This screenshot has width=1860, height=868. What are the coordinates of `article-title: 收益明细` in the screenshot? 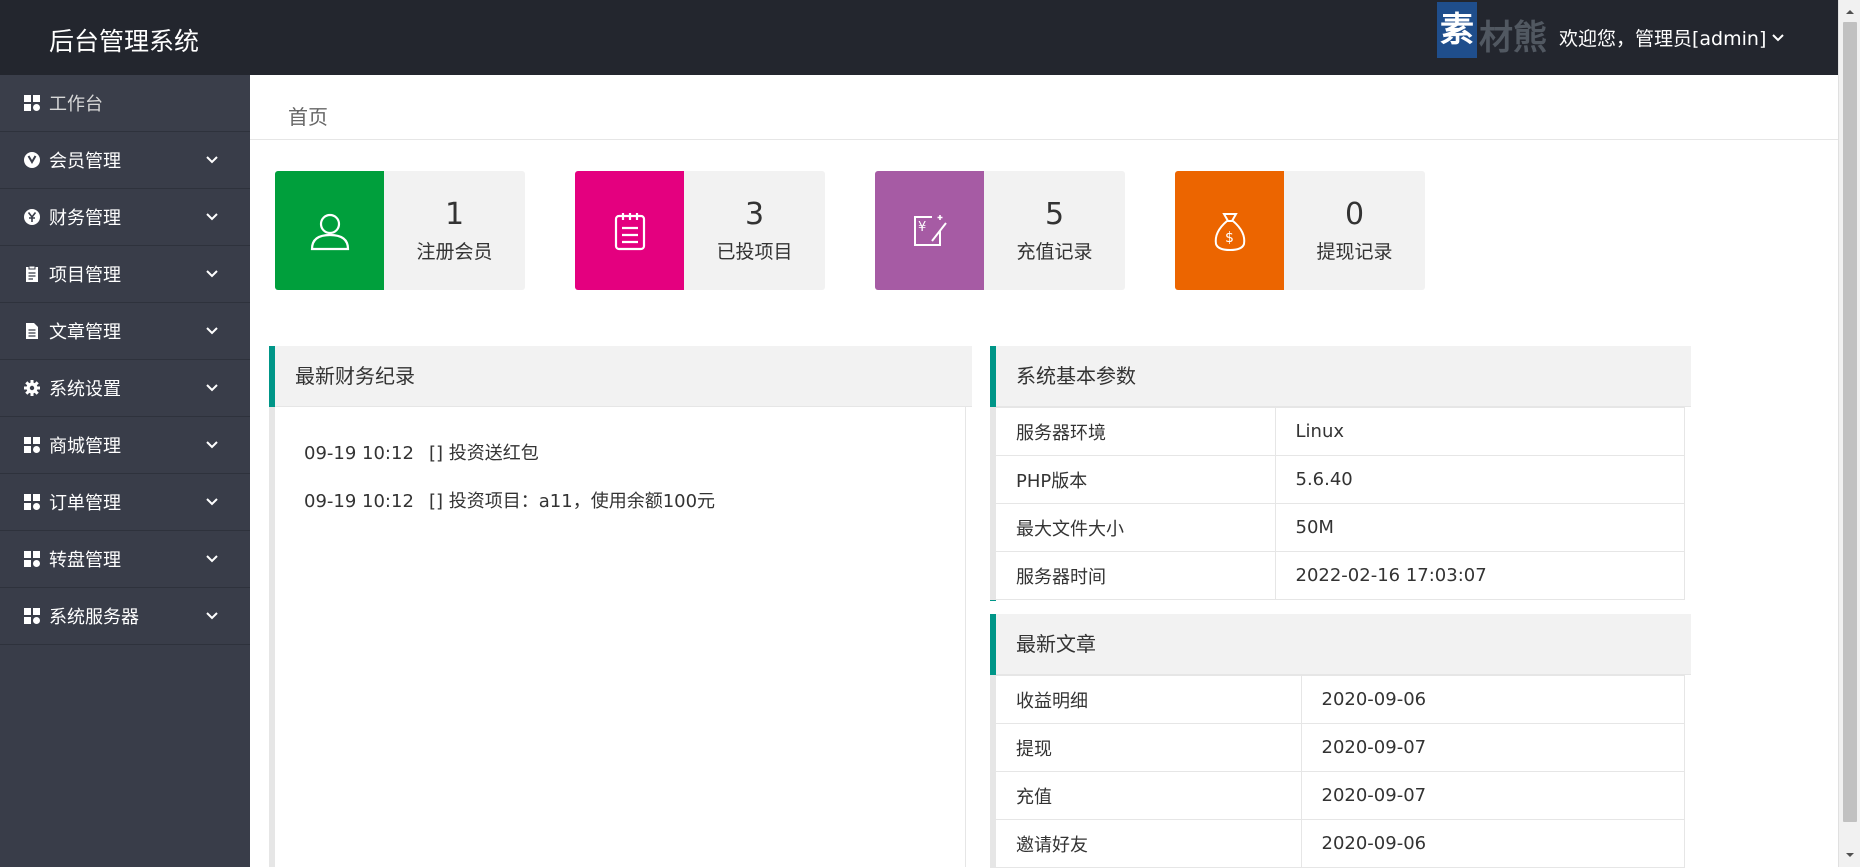 It's located at (1147, 699).